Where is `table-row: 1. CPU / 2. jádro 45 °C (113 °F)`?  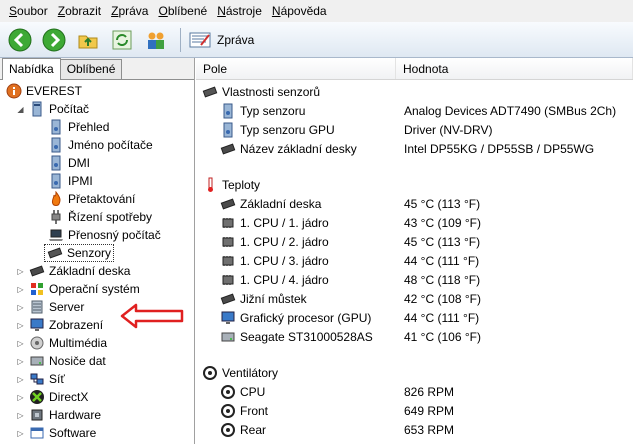
table-row: 1. CPU / 2. jádro 45 °C (113 °F) is located at coordinates (414, 241).